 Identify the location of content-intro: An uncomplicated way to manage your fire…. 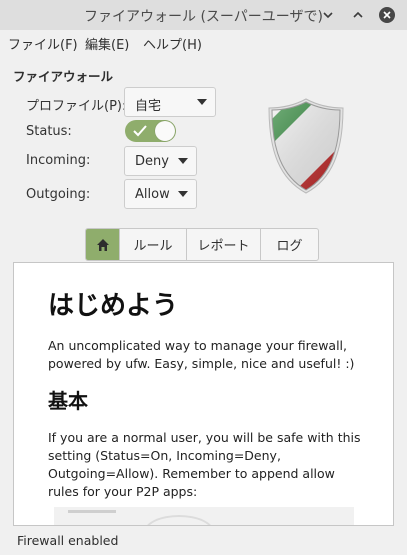
(201, 354).